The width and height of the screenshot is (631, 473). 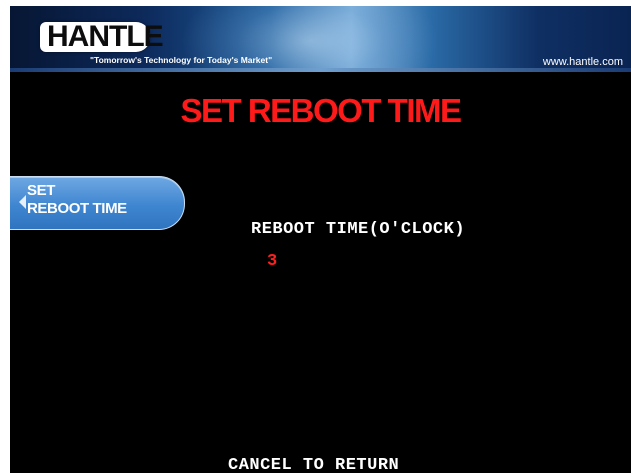 What do you see at coordinates (320, 70) in the screenshot?
I see `banner-strip` at bounding box center [320, 70].